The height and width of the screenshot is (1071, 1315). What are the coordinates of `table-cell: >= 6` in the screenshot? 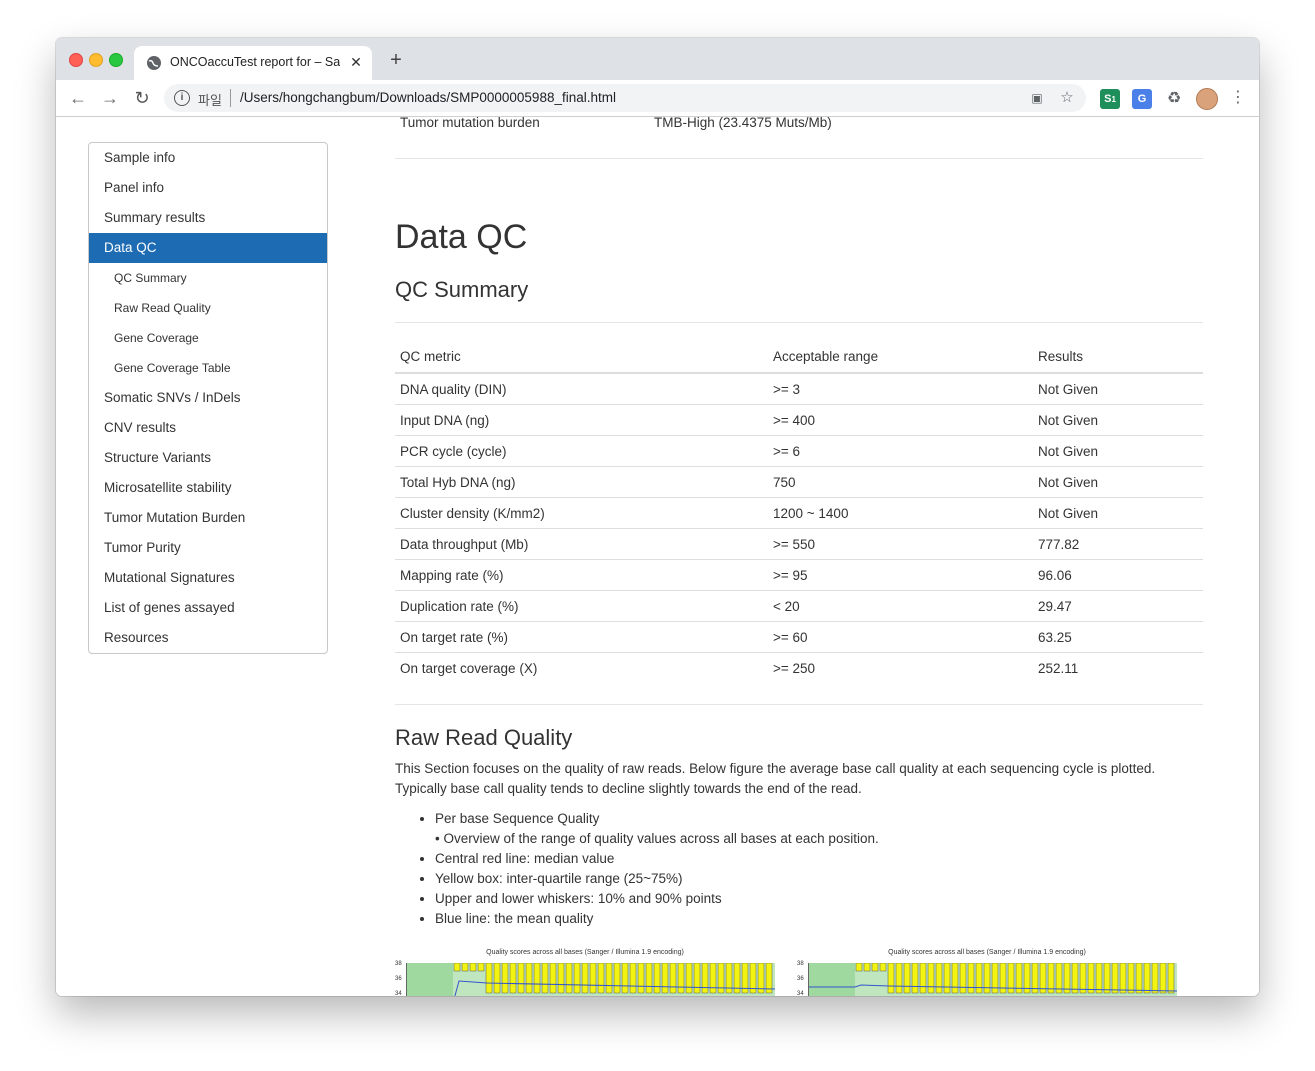 It's located at (900, 451).